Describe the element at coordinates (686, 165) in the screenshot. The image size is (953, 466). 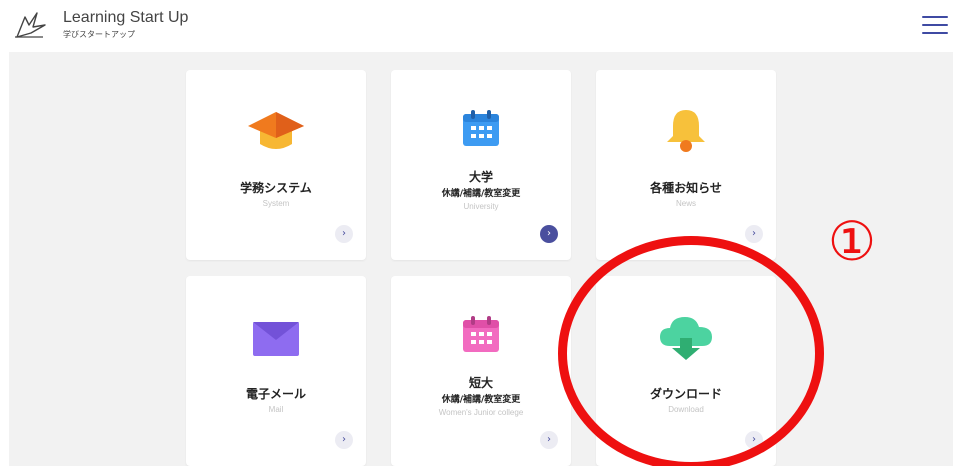
I see `card-news: 各種お知らせ News ›` at that location.